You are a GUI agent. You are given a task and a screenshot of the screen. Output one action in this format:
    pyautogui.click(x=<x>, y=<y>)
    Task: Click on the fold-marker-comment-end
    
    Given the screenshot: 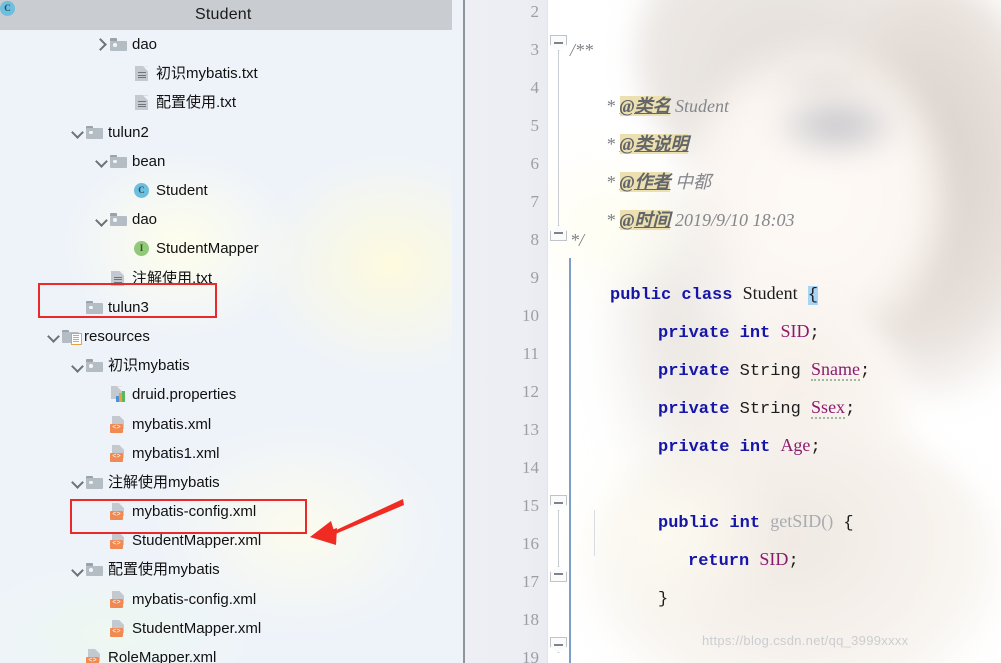 What is the action you would take?
    pyautogui.click(x=558, y=233)
    